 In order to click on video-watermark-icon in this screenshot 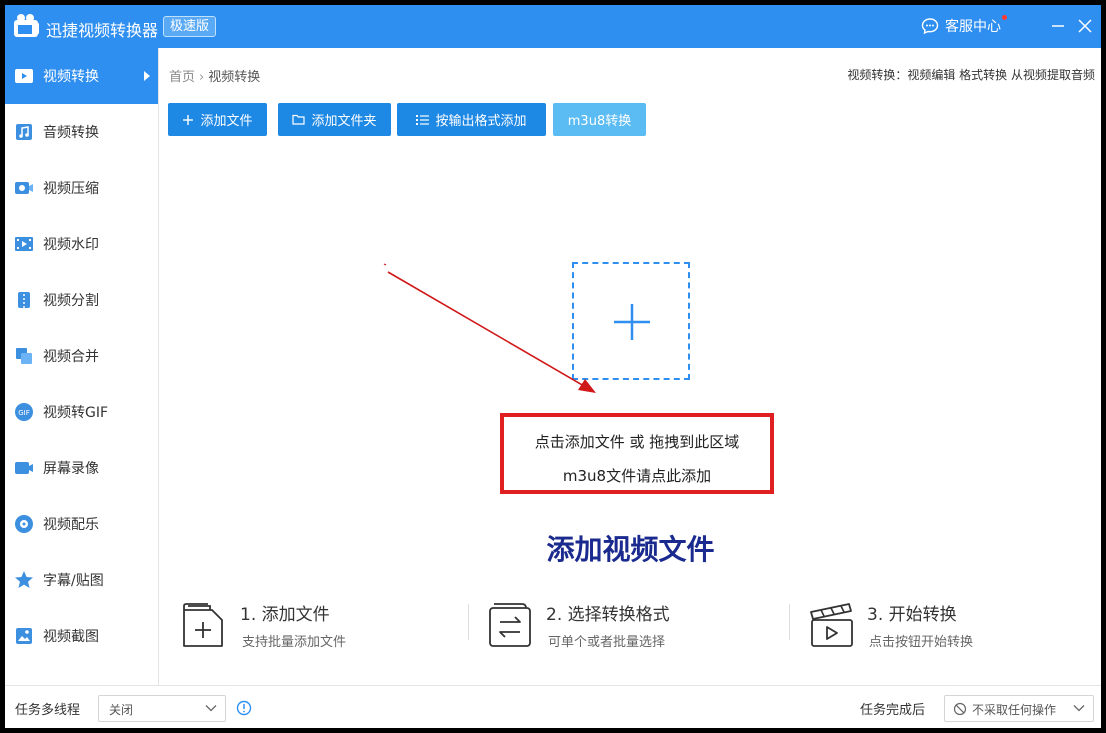, I will do `click(24, 244)`.